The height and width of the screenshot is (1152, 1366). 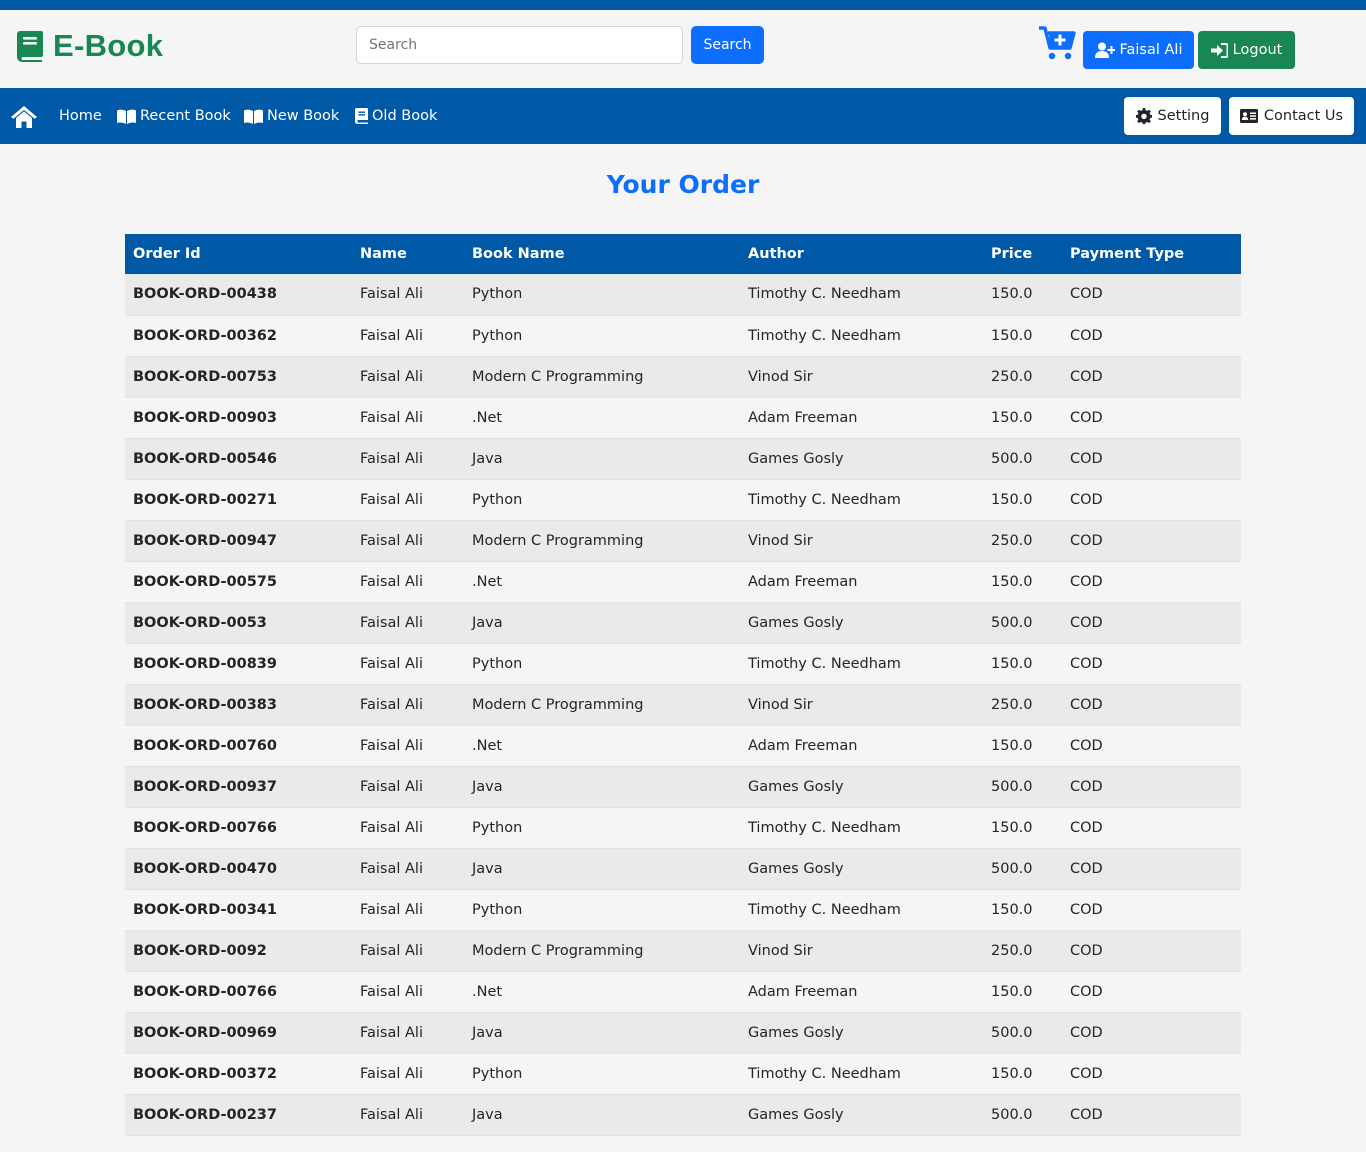 What do you see at coordinates (1143, 116) in the screenshot?
I see `gear-icon` at bounding box center [1143, 116].